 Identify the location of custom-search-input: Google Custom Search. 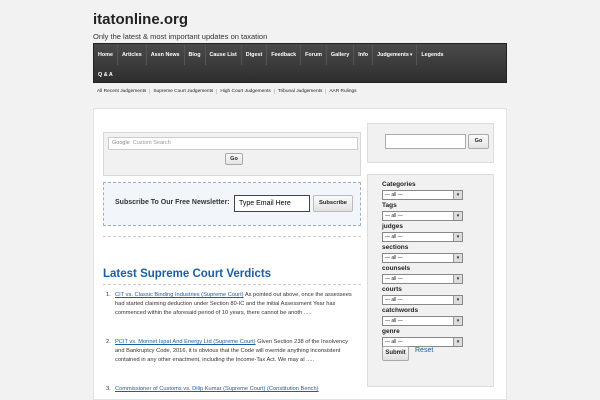
(233, 143).